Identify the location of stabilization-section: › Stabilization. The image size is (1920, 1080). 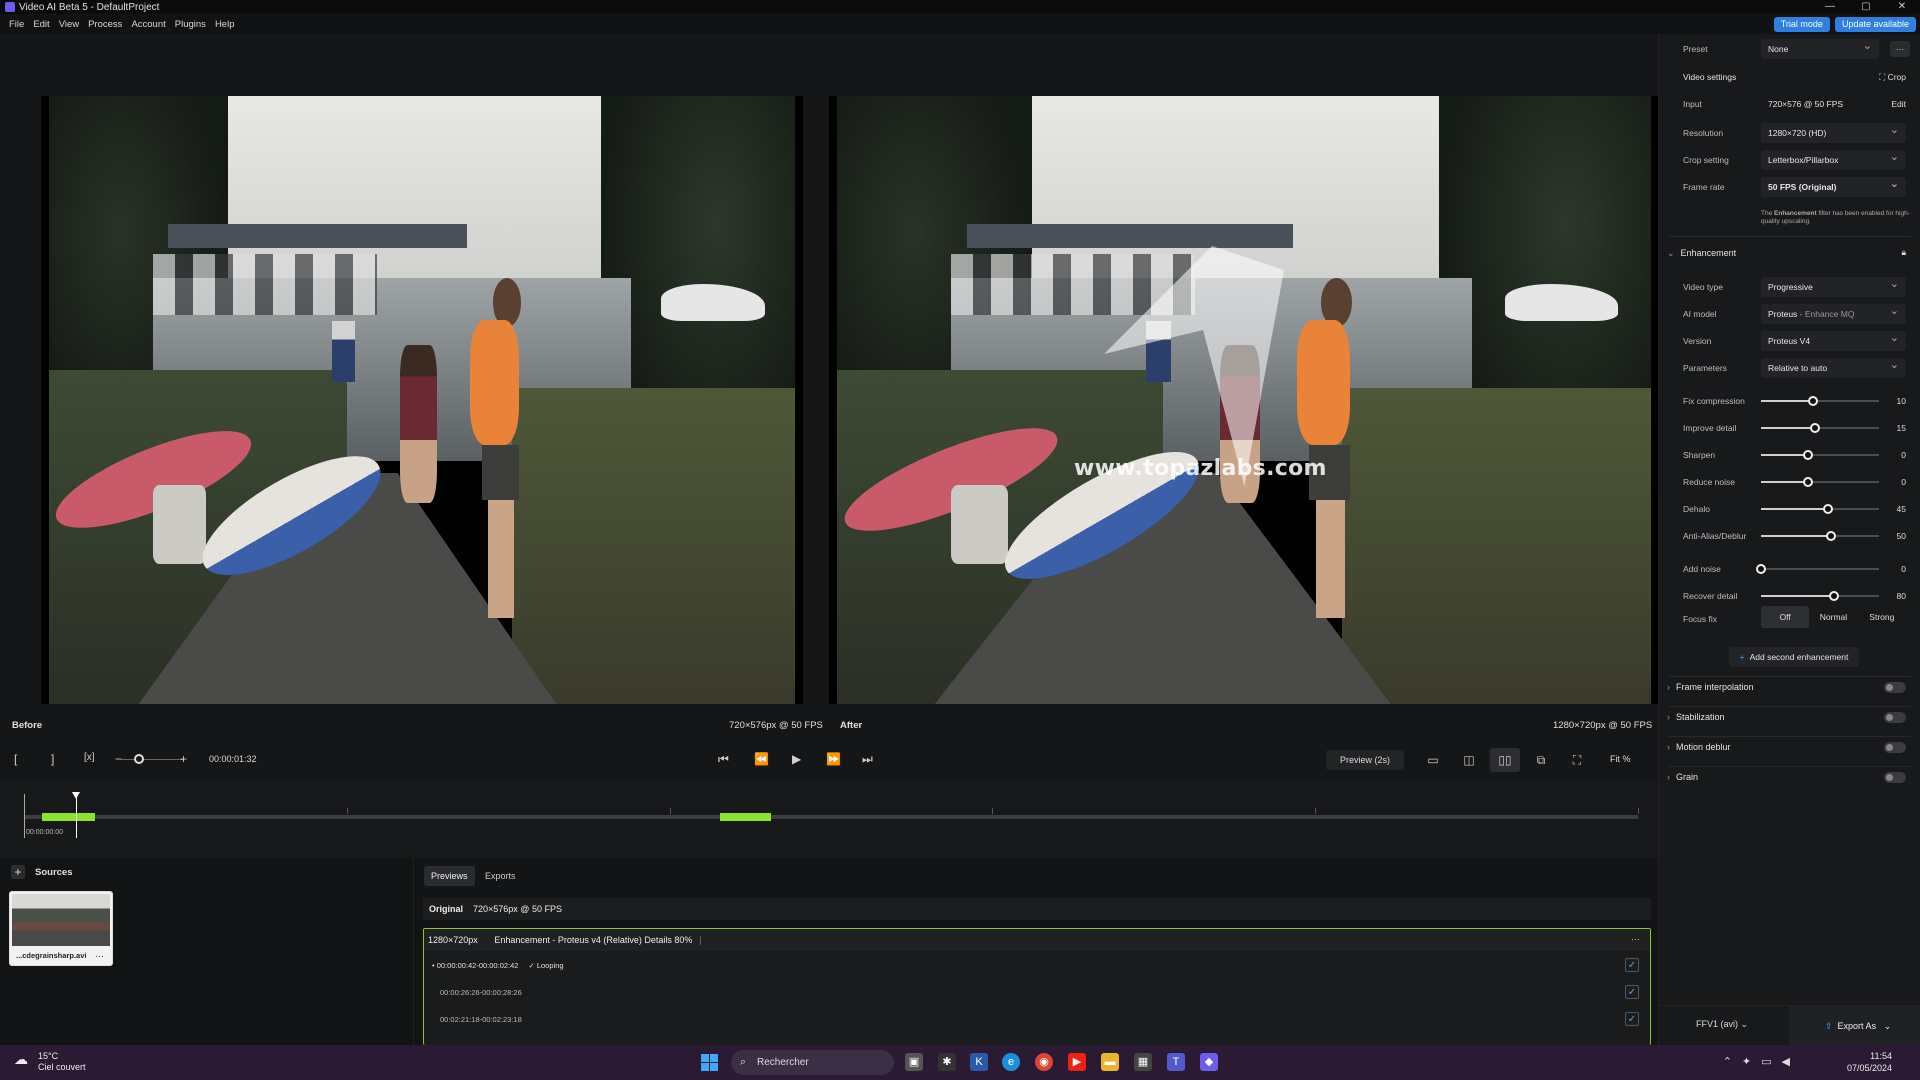
(1696, 717).